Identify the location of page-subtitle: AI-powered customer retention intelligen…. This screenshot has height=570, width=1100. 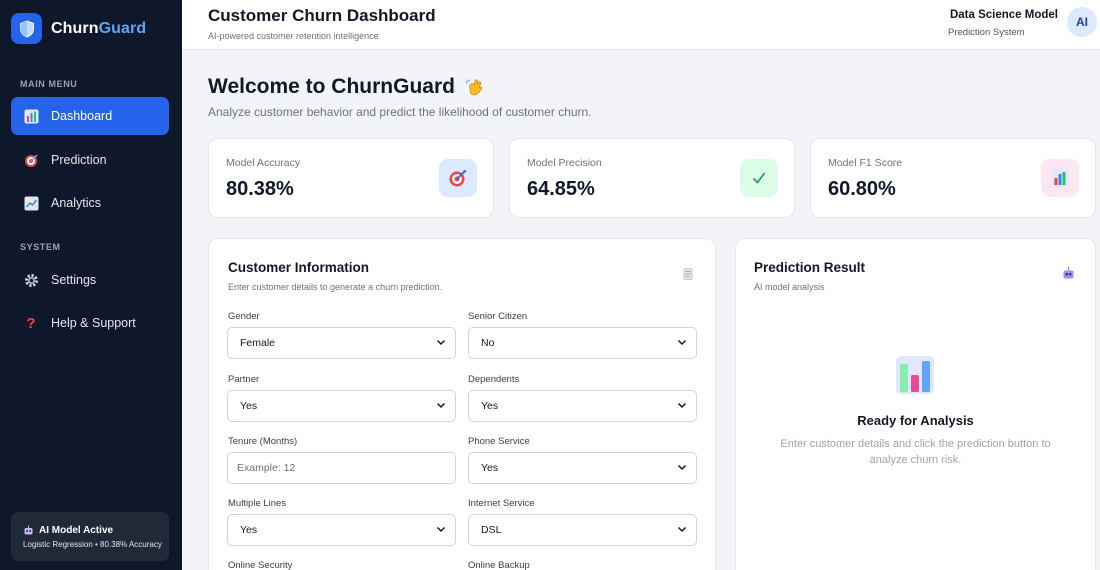
(293, 36).